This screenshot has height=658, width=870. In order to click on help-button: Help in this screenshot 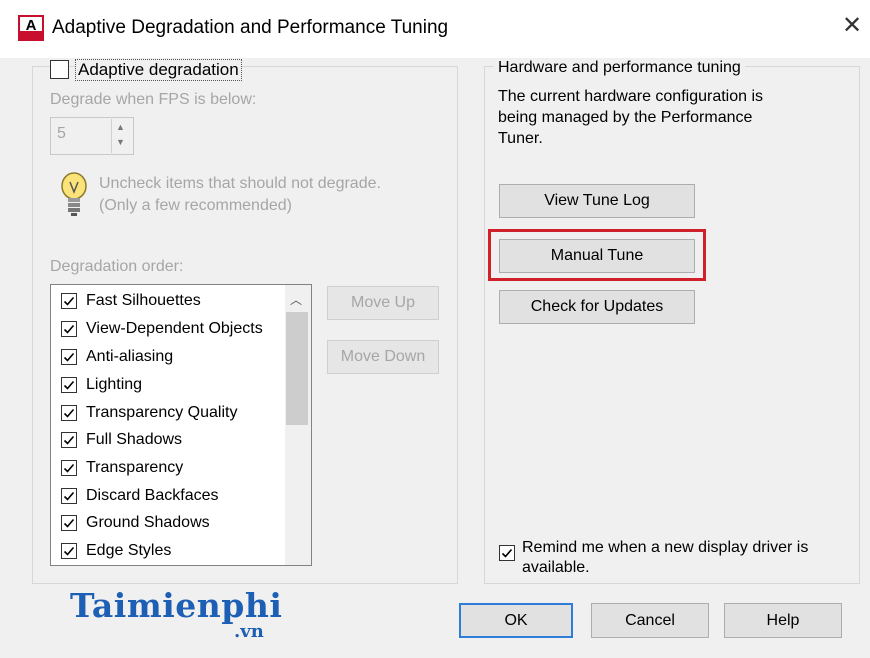, I will do `click(783, 620)`.